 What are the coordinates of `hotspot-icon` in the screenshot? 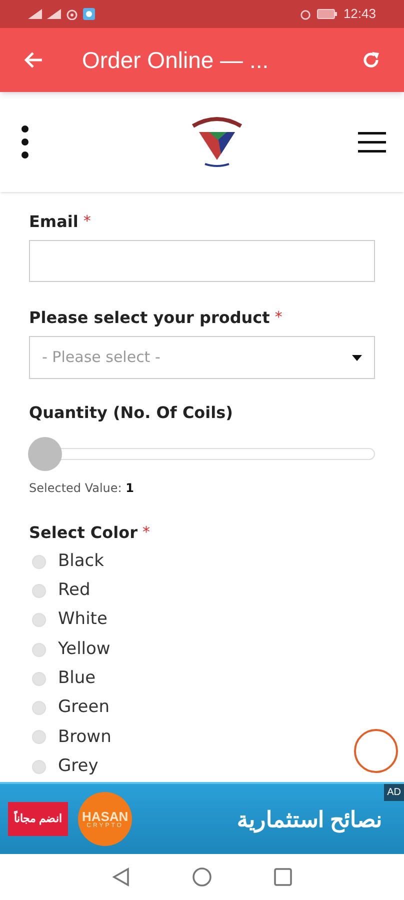 It's located at (72, 14).